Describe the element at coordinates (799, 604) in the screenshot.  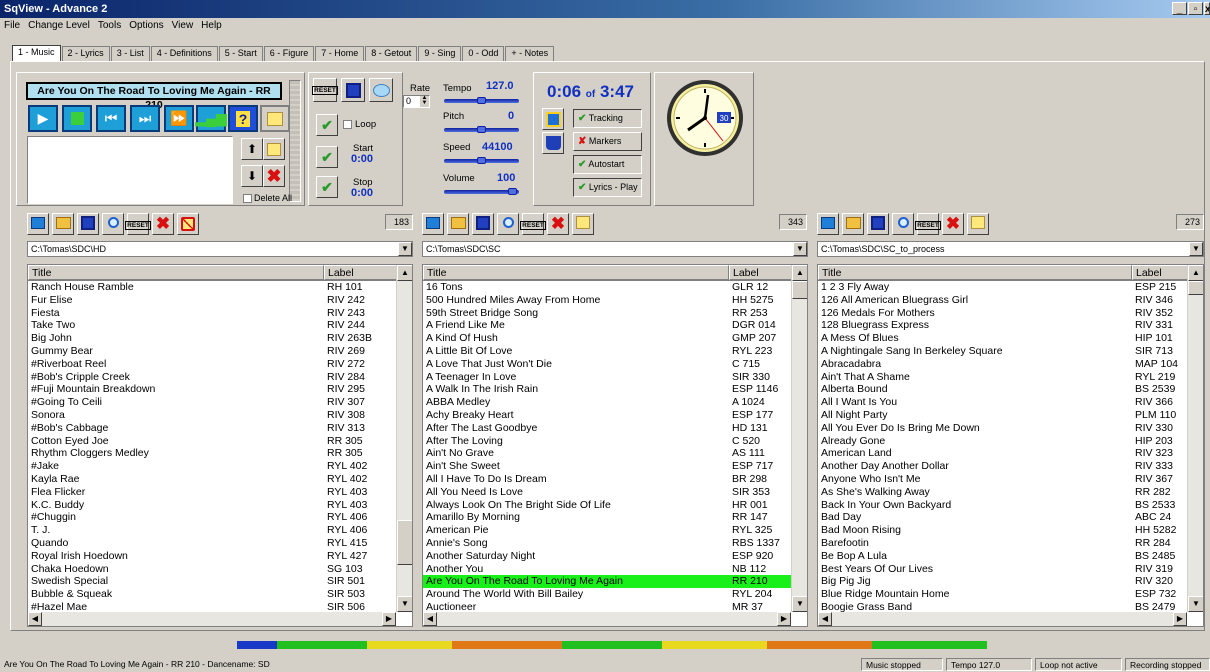
I see `scroll-down-icon: ▼` at that location.